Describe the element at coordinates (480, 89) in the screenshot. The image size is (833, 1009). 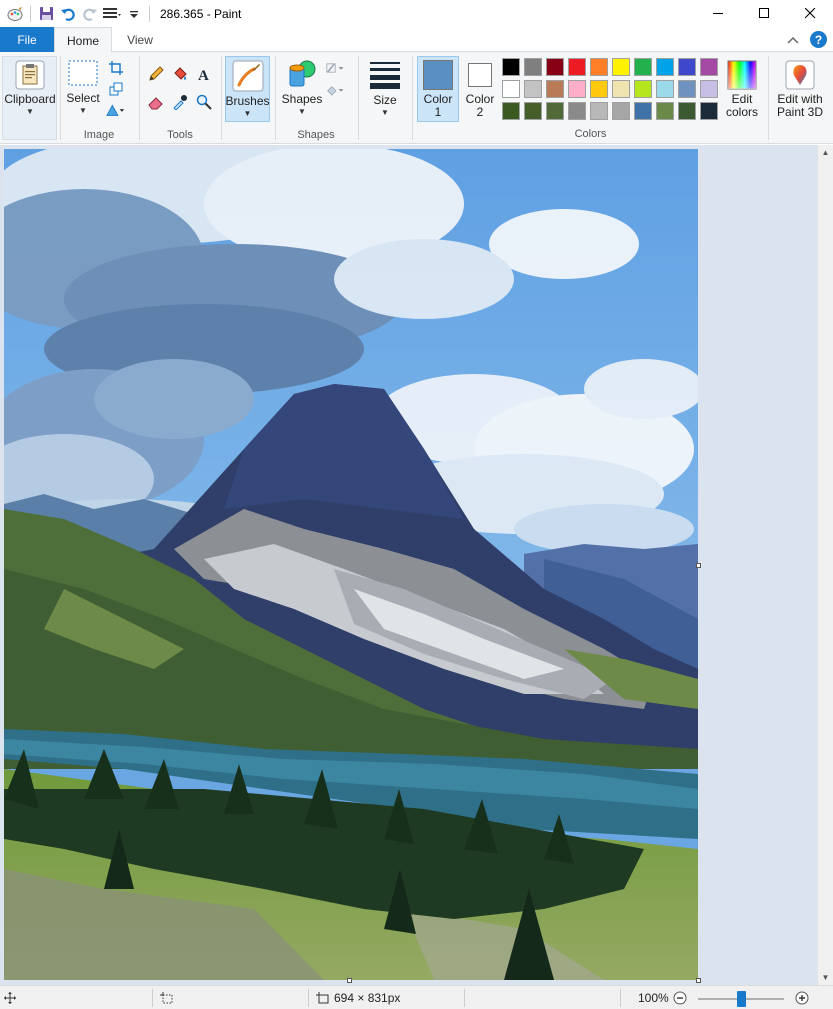
I see `color2-button: Color 2` at that location.